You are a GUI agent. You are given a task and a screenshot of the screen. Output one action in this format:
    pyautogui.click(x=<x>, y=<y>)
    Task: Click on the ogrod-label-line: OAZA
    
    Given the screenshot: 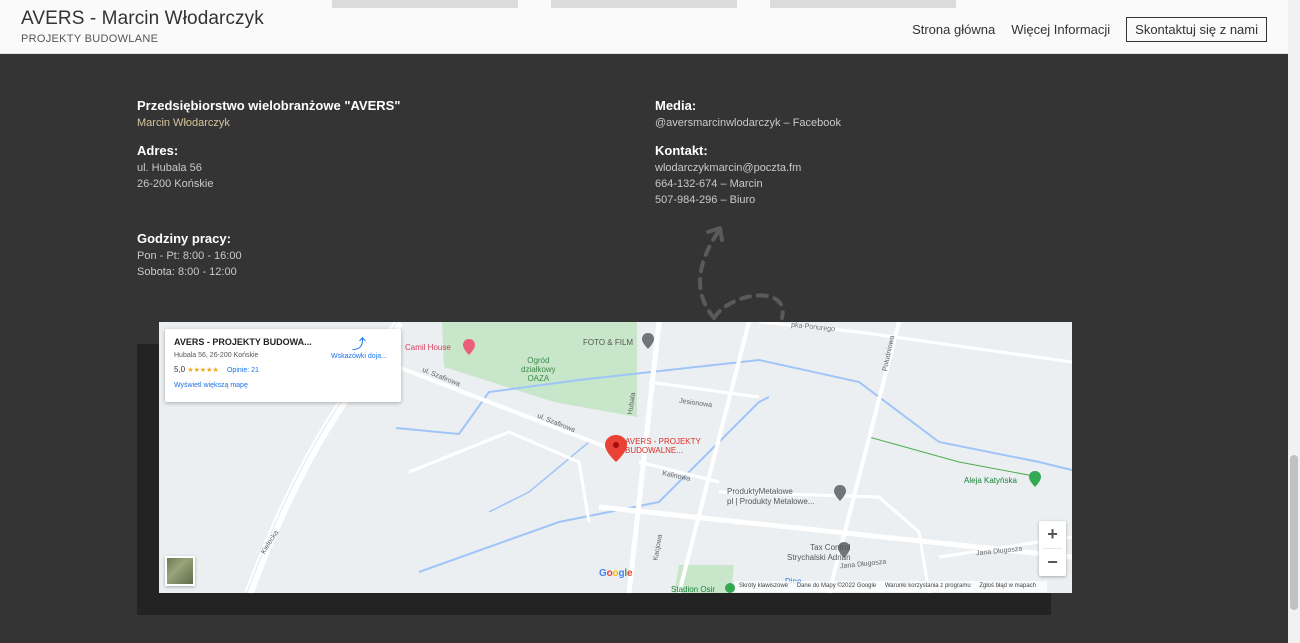 What is the action you would take?
    pyautogui.click(x=538, y=378)
    